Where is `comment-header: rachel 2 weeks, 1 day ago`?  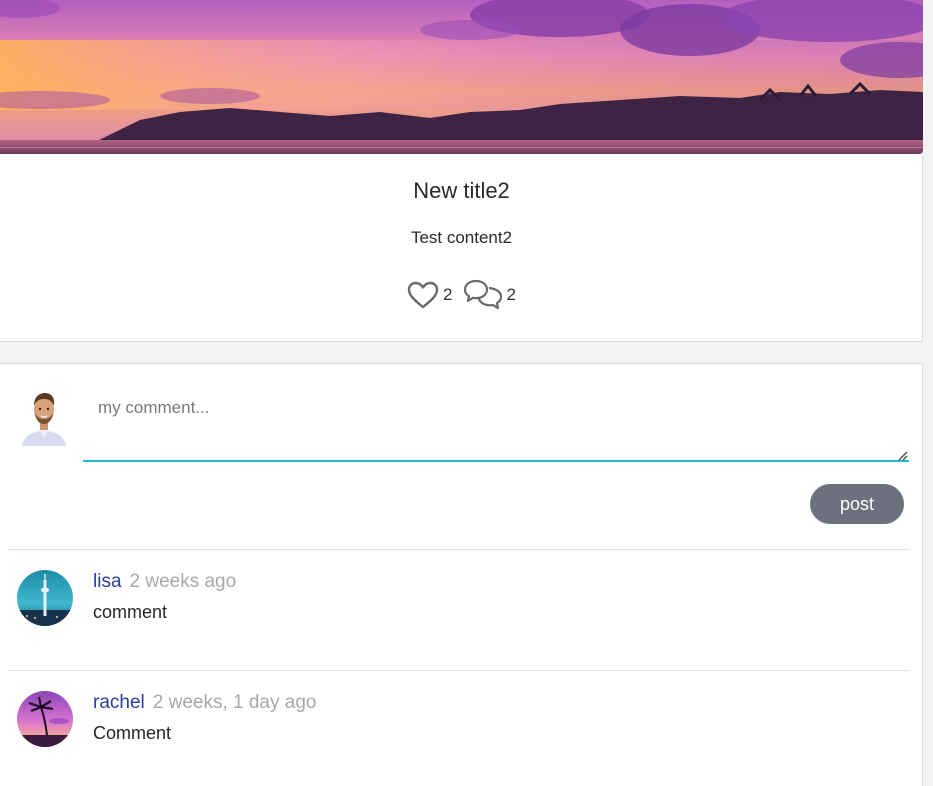 comment-header: rachel 2 weeks, 1 day ago is located at coordinates (204, 703).